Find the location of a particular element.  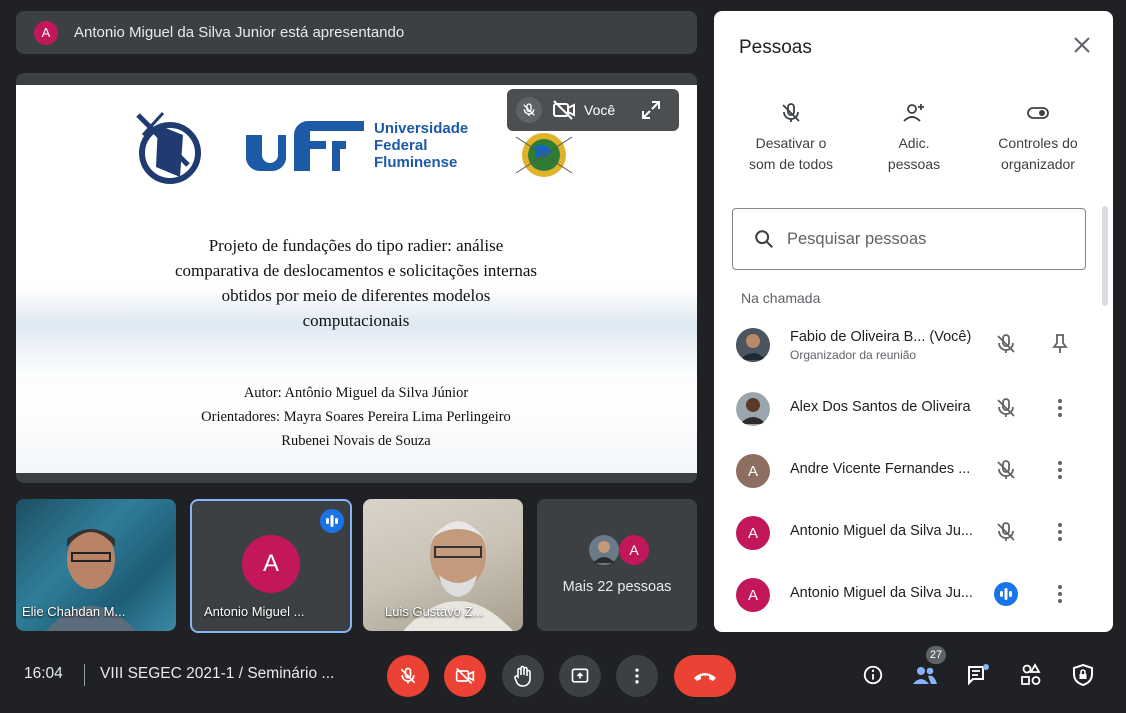

close-icon is located at coordinates (1082, 45).